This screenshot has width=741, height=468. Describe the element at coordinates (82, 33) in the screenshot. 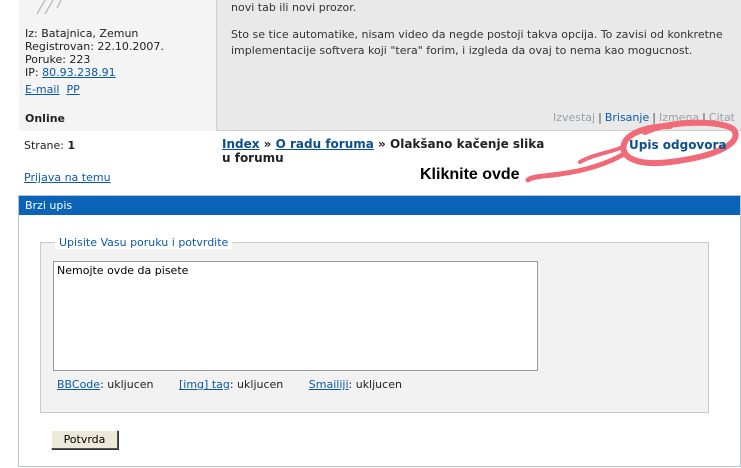

I see `user-location: Iz: Batajnica, Zemun` at that location.